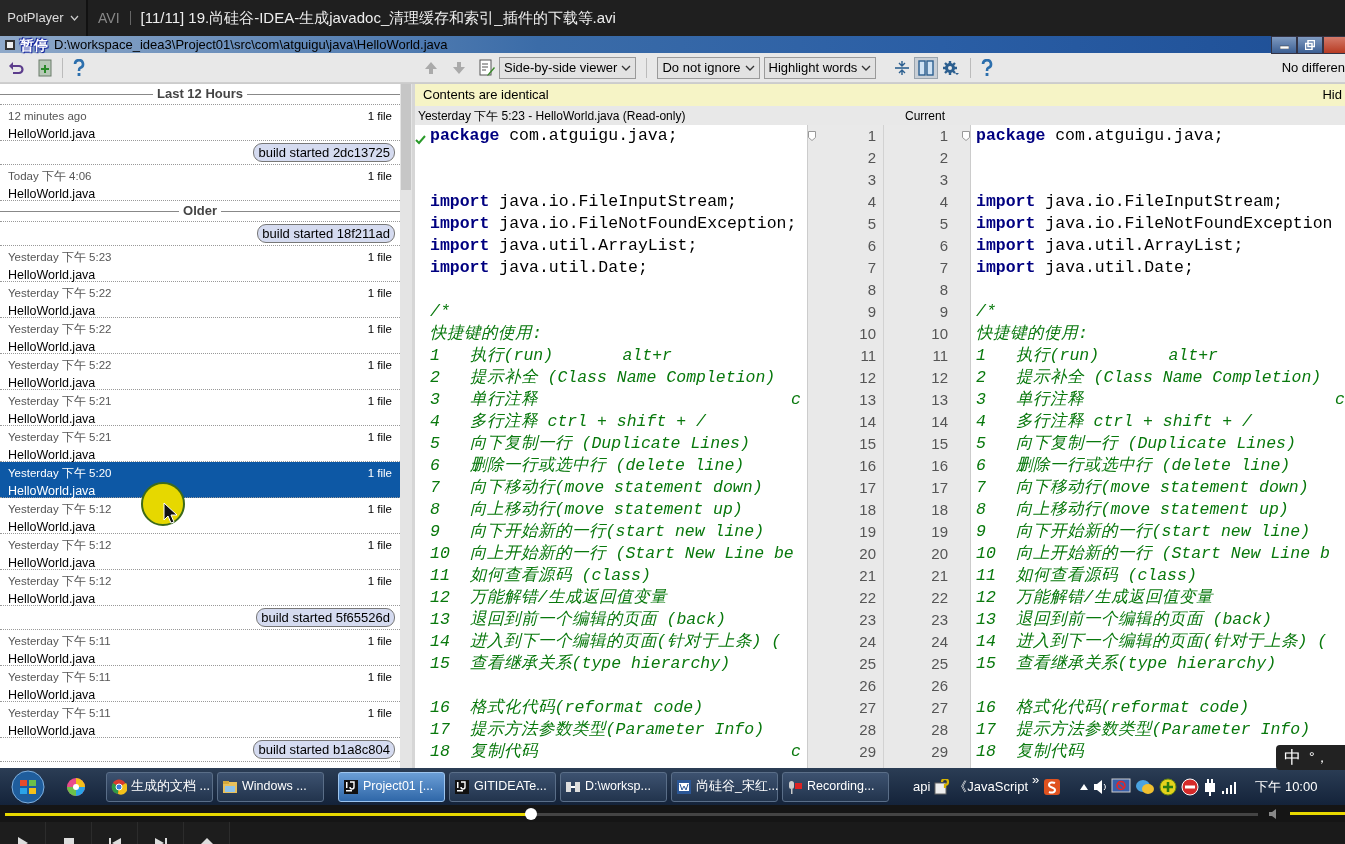 Image resolution: width=1345 pixels, height=844 pixels. What do you see at coordinates (76, 786) in the screenshot?
I see `pinned-app-icon` at bounding box center [76, 786].